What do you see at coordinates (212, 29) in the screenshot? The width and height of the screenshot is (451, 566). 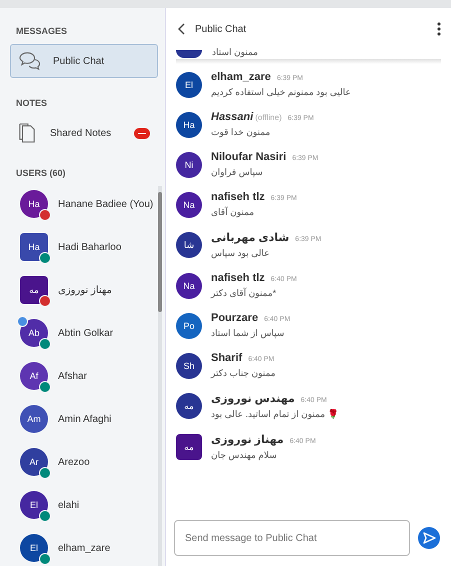 I see `back-button: Public Chat` at bounding box center [212, 29].